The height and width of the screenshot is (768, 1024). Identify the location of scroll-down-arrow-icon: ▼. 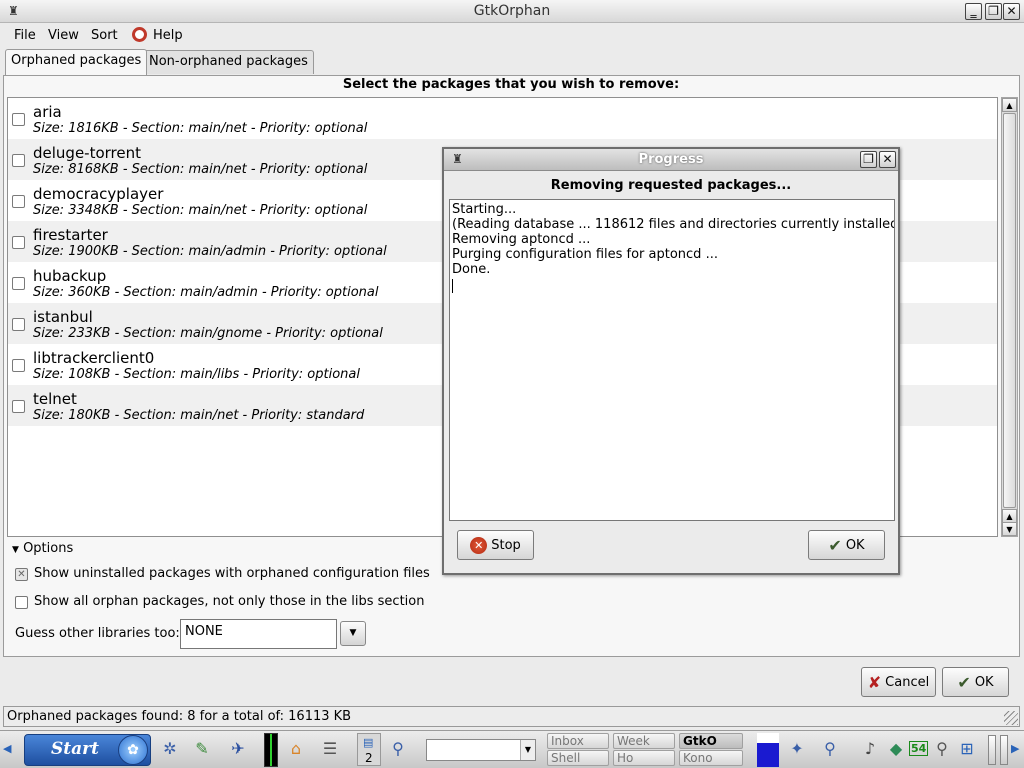
(1009, 529).